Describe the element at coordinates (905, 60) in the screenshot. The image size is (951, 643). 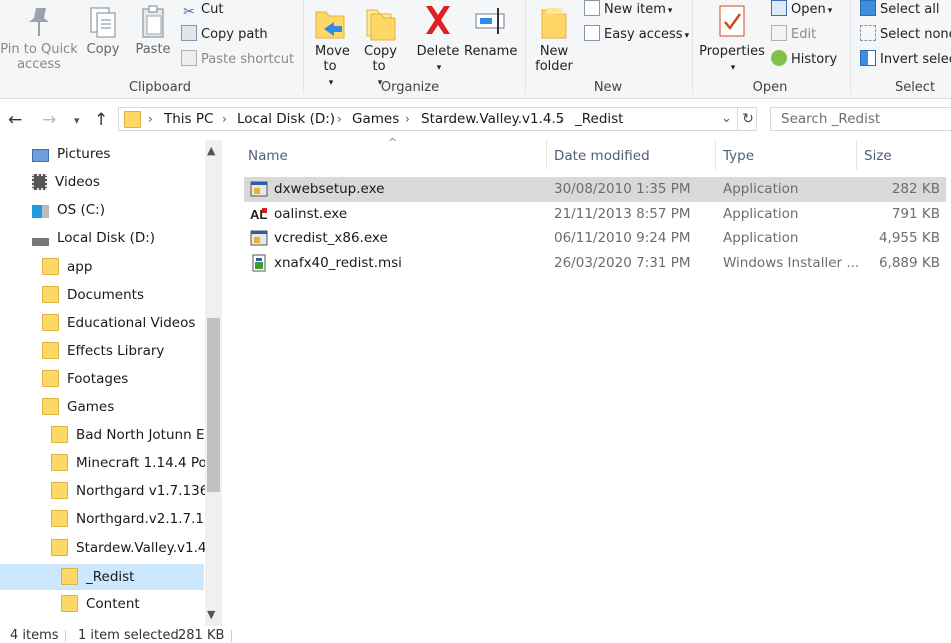
I see `invert-selection-button: Invert selec` at that location.